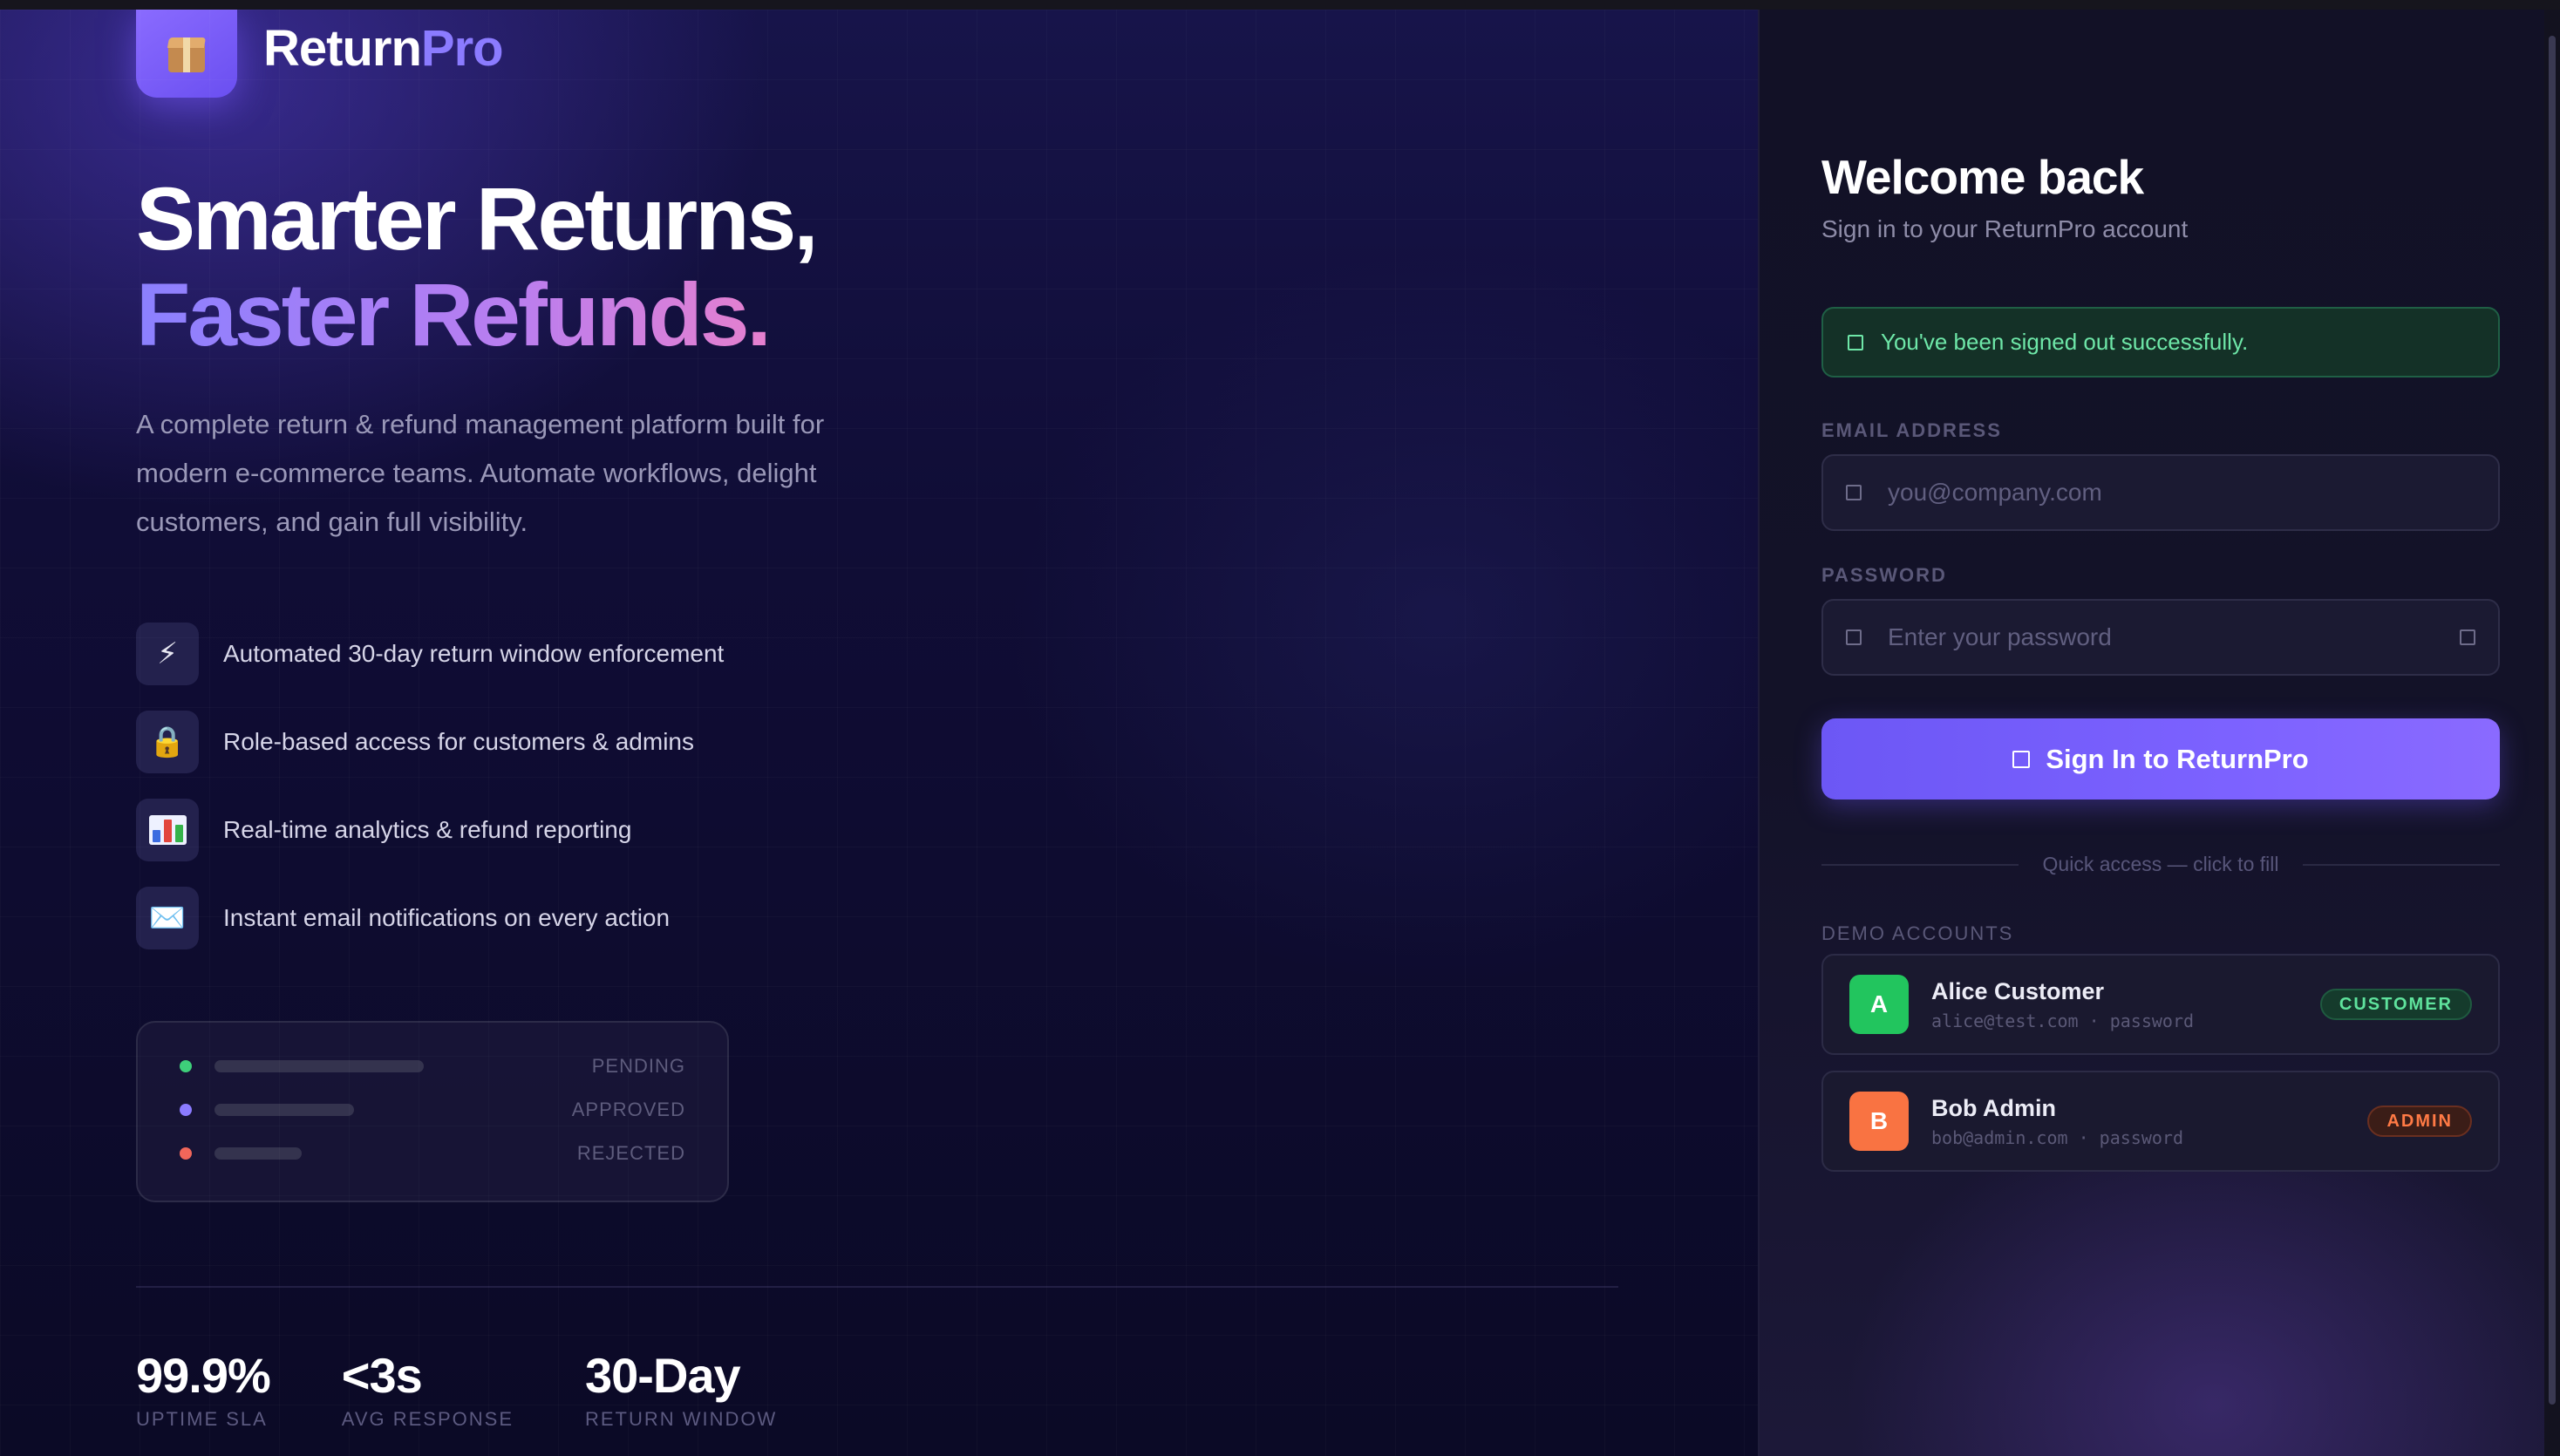 The image size is (2560, 1456). Describe the element at coordinates (1994, 1107) in the screenshot. I see `account-name: Bob Admin` at that location.